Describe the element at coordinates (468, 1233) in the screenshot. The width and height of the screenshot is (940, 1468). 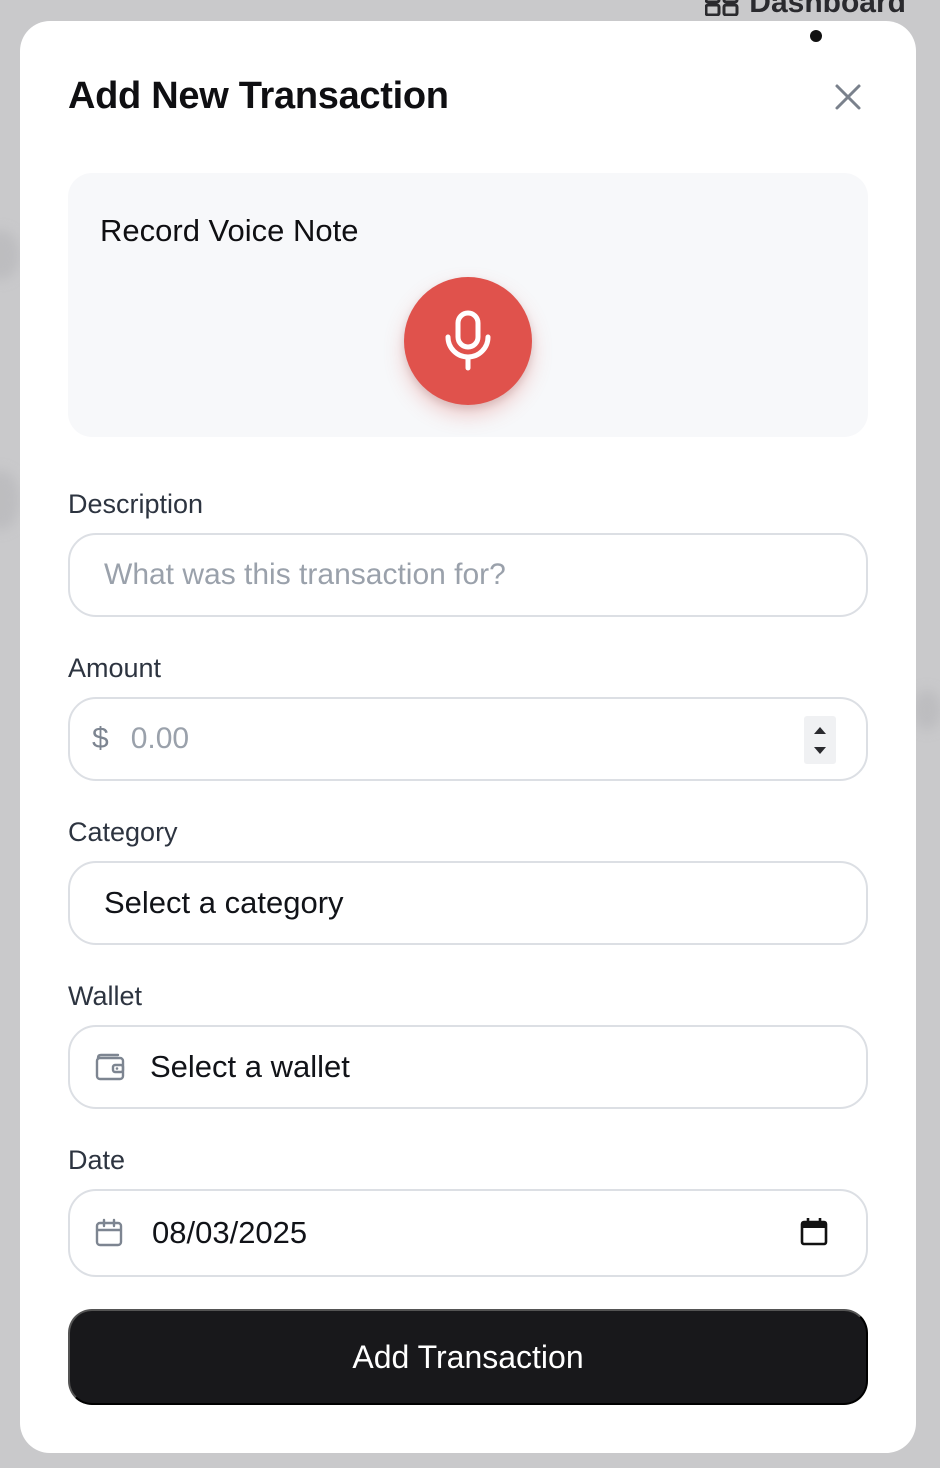
I see `date-input: 08/03/2025` at that location.